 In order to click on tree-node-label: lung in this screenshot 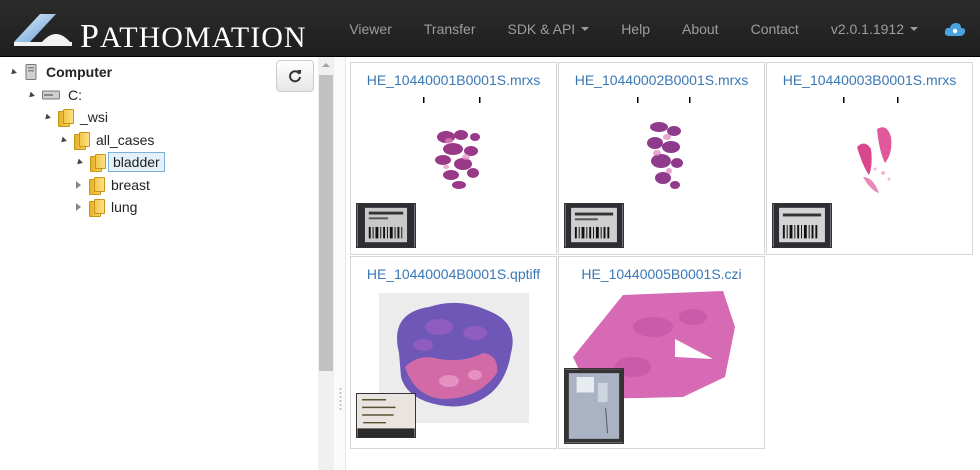, I will do `click(124, 207)`.